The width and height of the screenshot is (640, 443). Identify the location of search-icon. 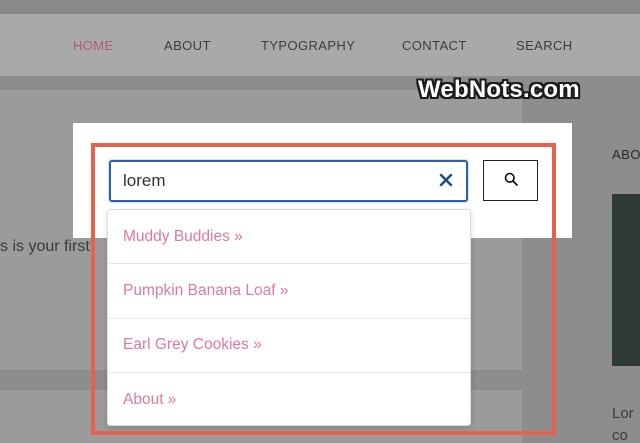
(511, 180).